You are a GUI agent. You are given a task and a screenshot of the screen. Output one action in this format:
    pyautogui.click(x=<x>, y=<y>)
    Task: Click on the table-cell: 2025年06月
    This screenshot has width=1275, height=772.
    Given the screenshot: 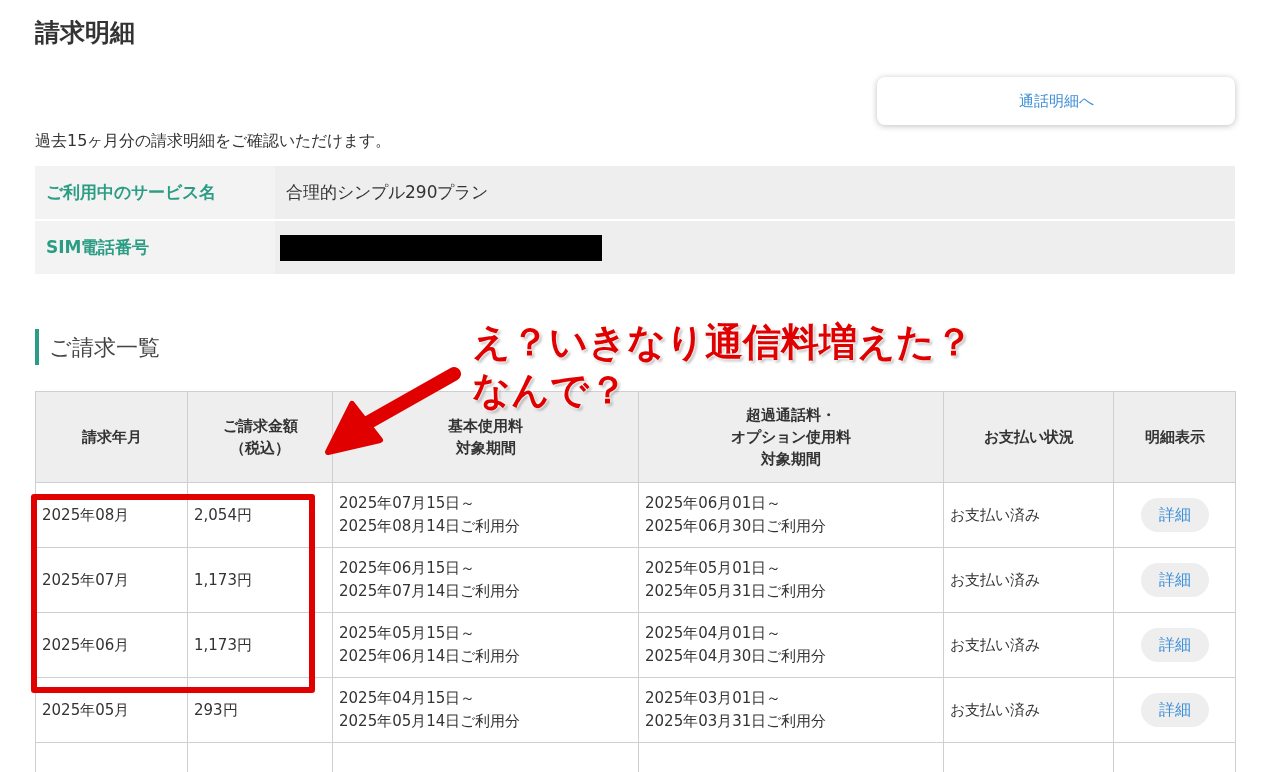 What is the action you would take?
    pyautogui.click(x=111, y=645)
    